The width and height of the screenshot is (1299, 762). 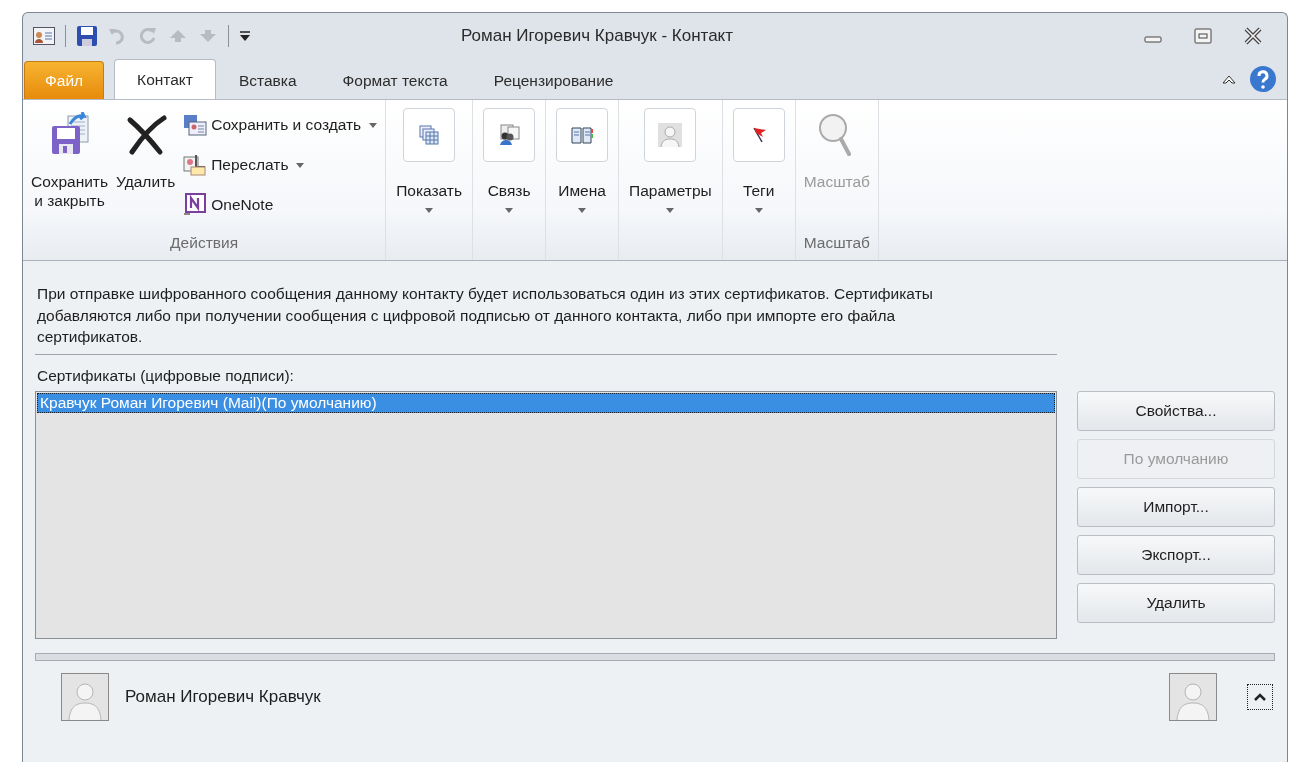 I want to click on ribbon-button: Переслать, so click(x=280, y=165).